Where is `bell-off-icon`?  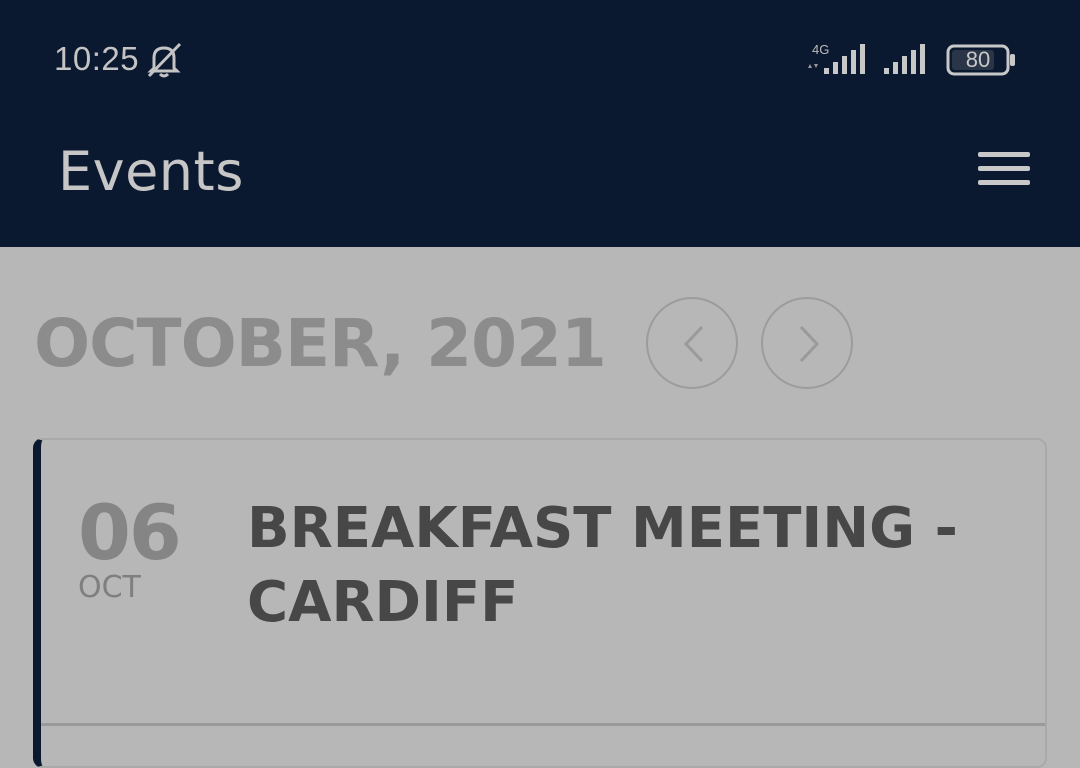 bell-off-icon is located at coordinates (164, 60).